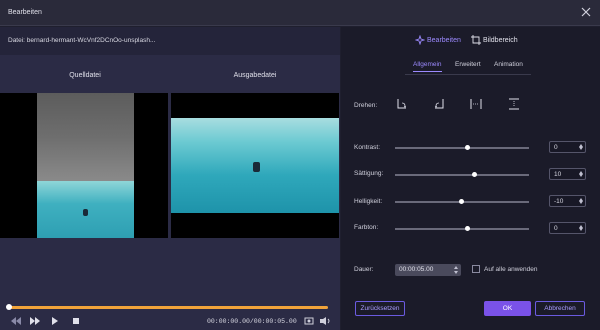 The image size is (600, 330). What do you see at coordinates (475, 174) in the screenshot?
I see `saturation-slider-thumb` at bounding box center [475, 174].